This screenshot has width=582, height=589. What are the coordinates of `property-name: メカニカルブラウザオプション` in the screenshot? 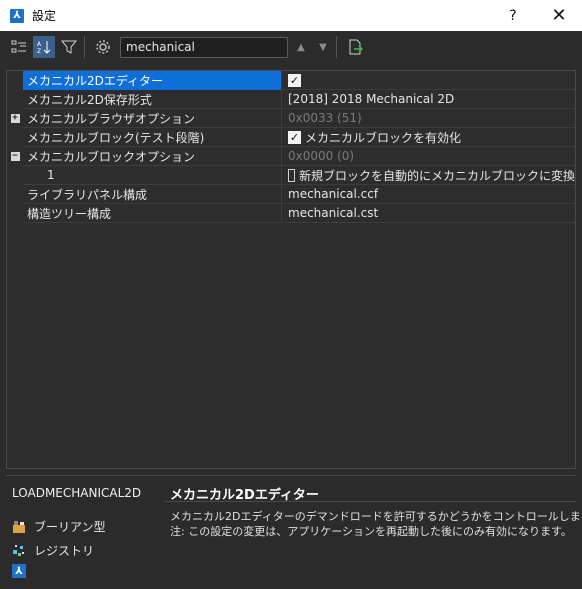 It's located at (152, 118).